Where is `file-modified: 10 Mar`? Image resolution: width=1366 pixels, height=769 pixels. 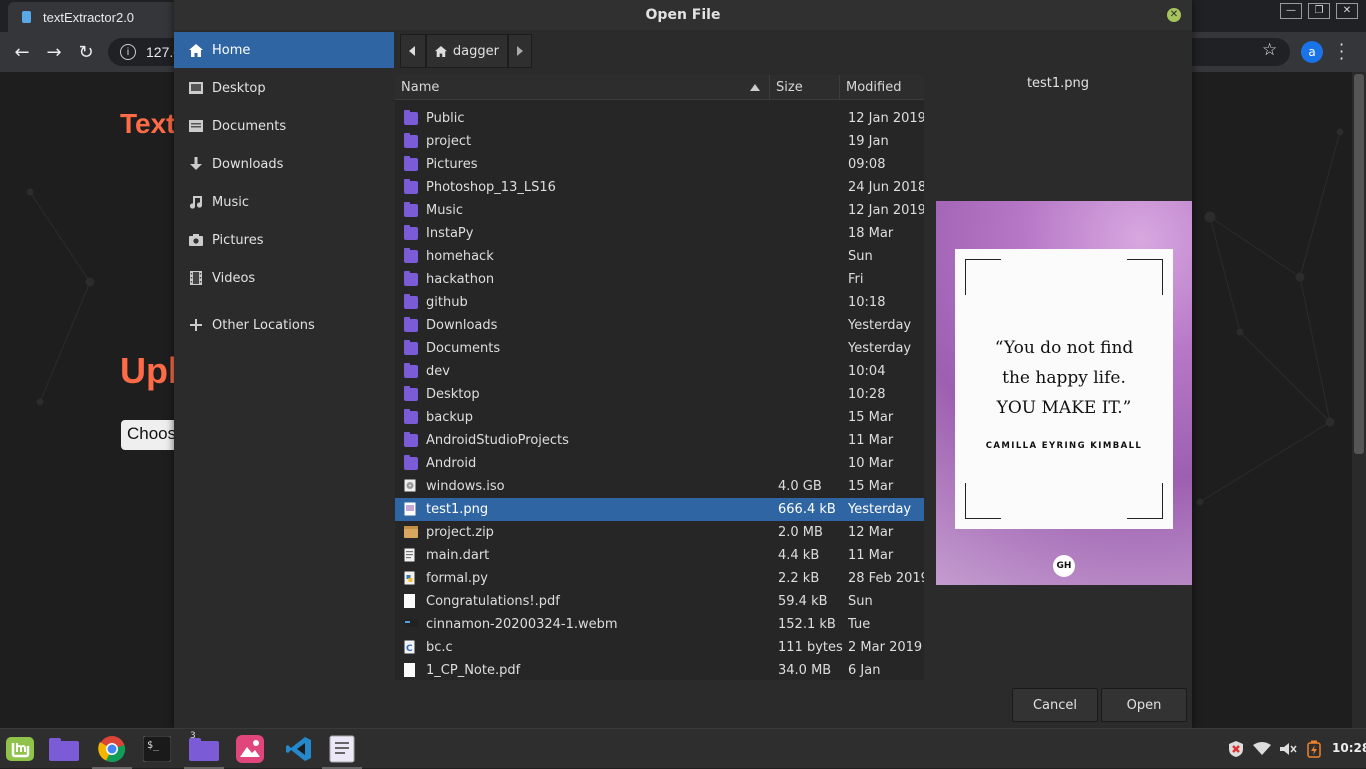
file-modified: 10 Mar is located at coordinates (871, 463).